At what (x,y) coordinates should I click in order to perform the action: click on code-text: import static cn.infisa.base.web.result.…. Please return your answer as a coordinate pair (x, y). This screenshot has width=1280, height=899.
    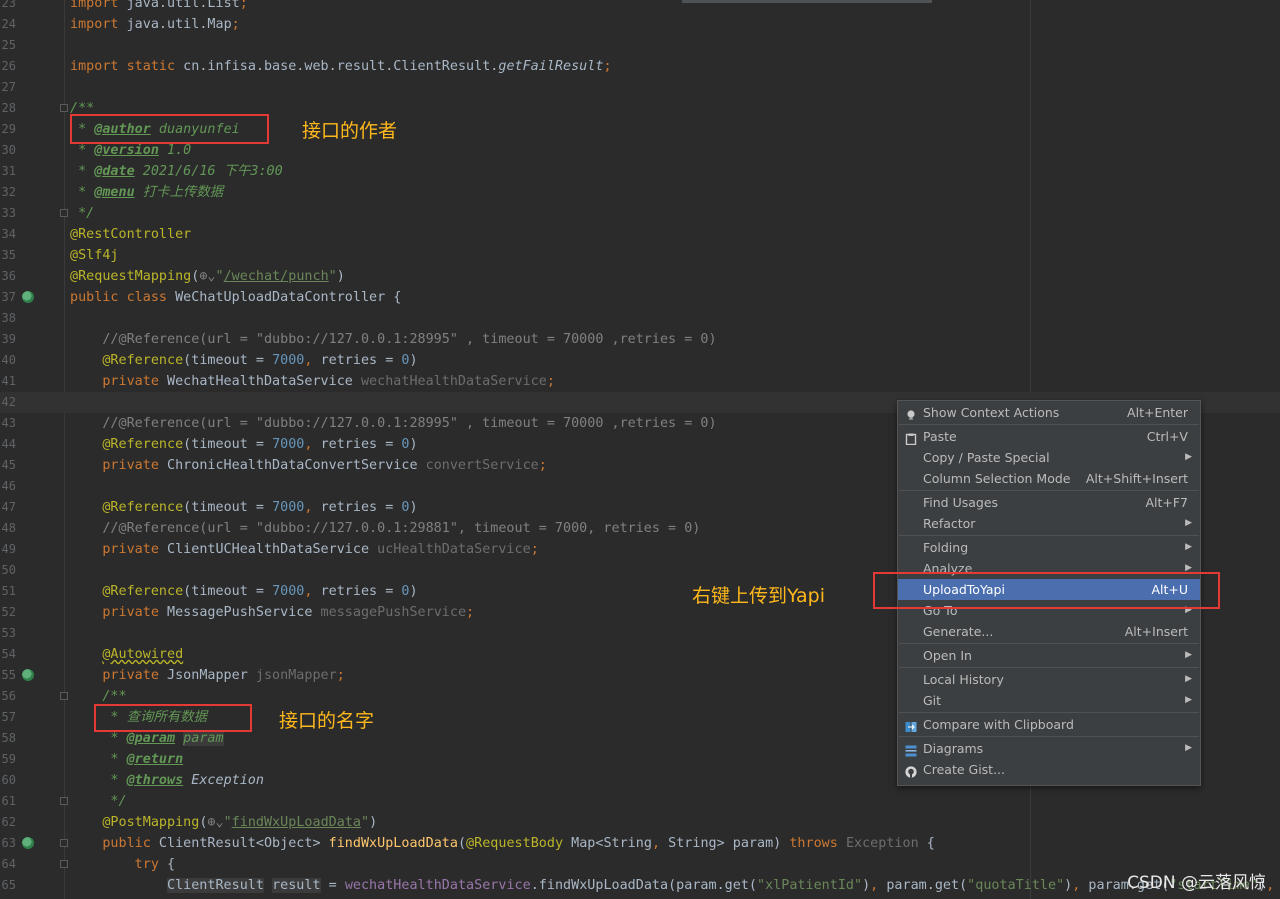
    Looking at the image, I should click on (341, 66).